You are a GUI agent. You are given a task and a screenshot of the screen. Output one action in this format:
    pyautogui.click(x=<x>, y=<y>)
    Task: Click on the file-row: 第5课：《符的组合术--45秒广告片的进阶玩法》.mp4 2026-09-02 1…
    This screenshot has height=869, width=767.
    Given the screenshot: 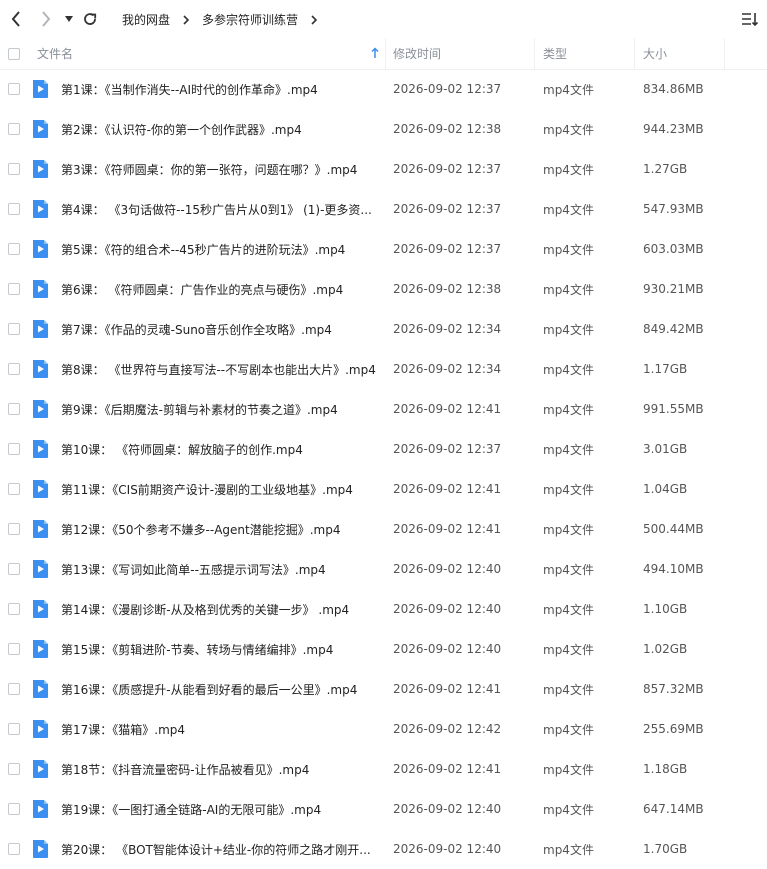 What is the action you would take?
    pyautogui.click(x=383, y=249)
    